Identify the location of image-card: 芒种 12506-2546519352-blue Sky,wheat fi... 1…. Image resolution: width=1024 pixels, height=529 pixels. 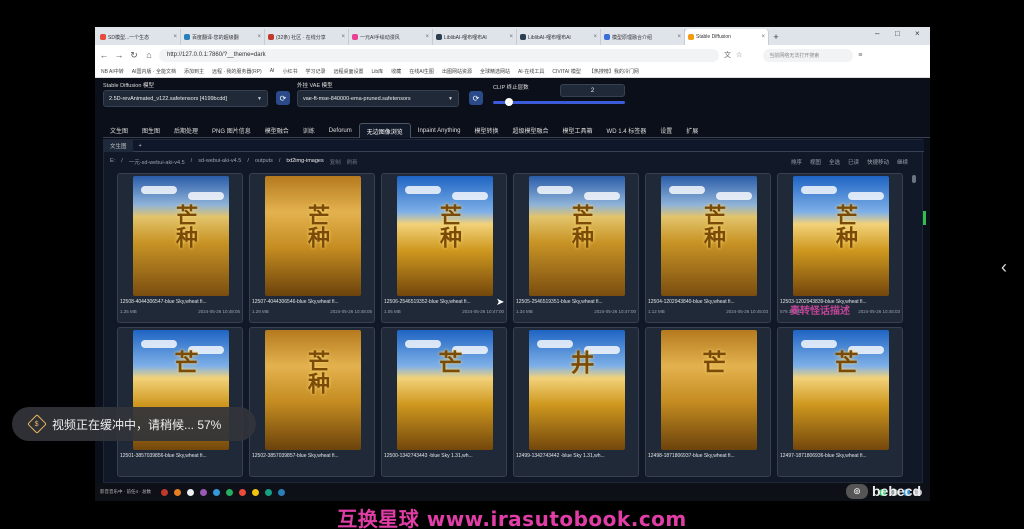
(444, 248).